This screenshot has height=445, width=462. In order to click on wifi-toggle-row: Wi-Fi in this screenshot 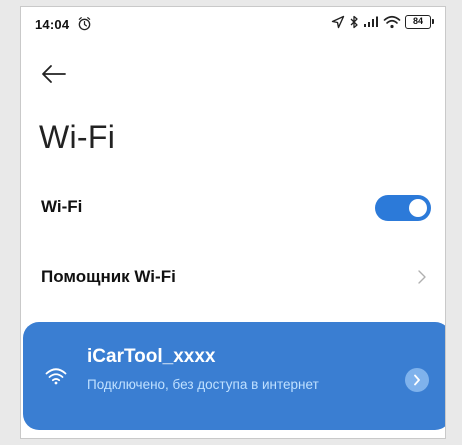, I will do `click(233, 207)`.